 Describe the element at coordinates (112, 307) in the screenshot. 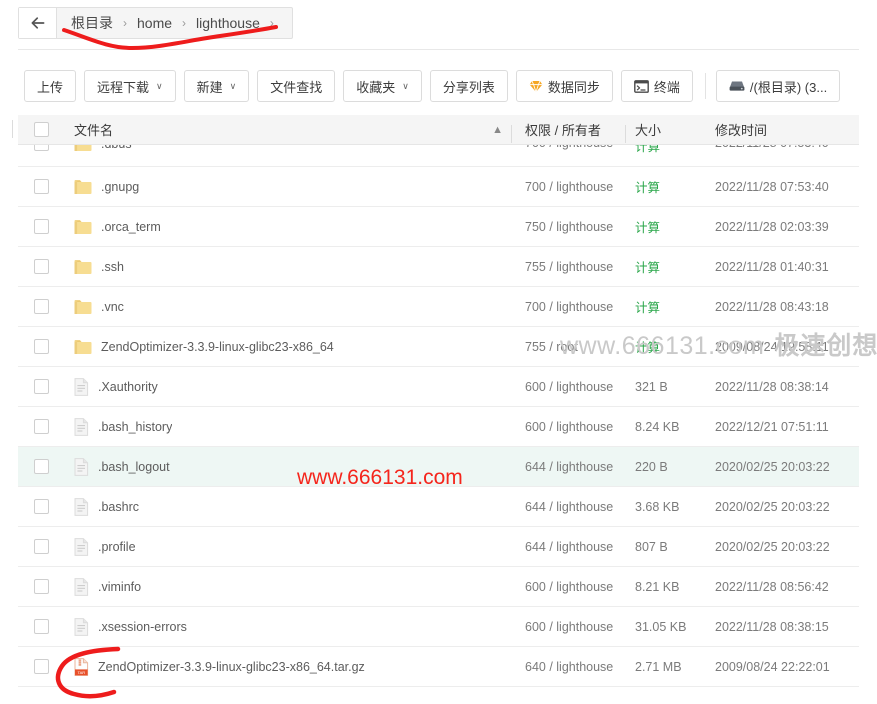

I see `file-name-label: .vnc` at that location.